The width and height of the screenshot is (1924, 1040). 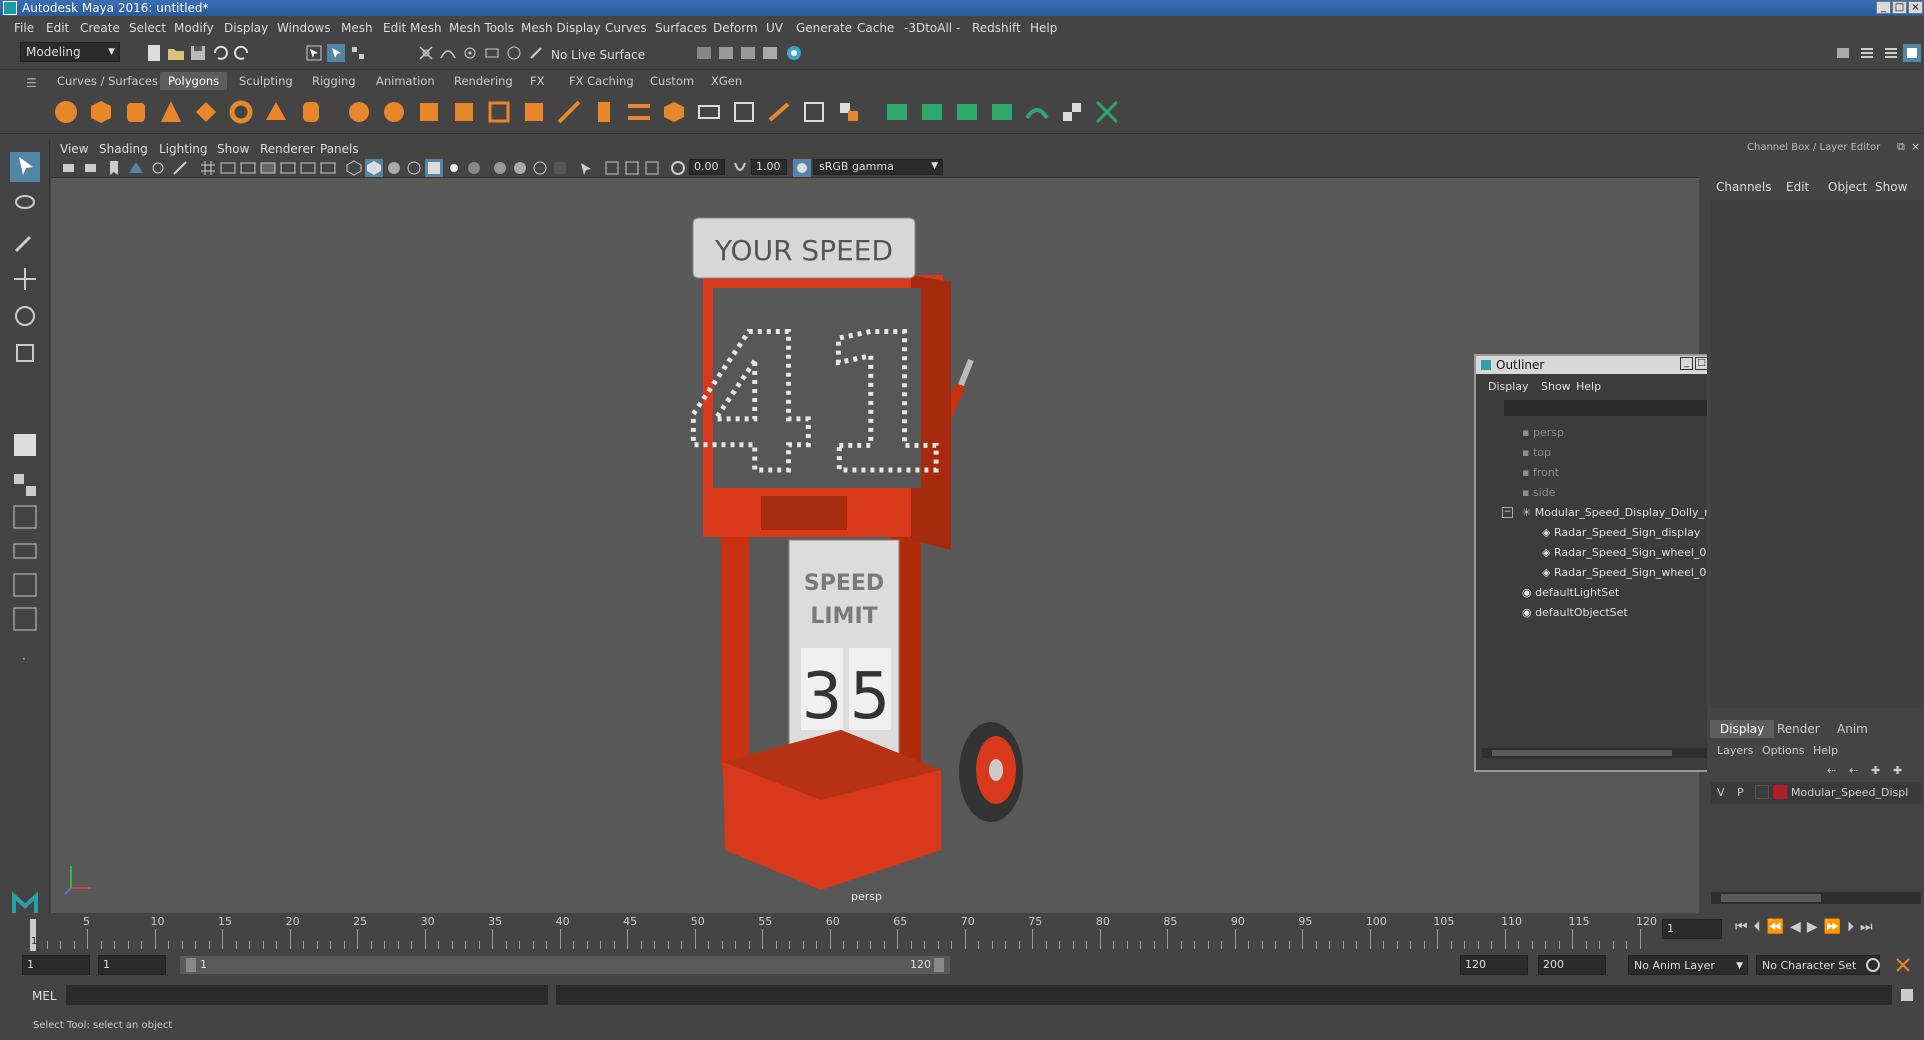 I want to click on range-bar: 1 120, so click(x=565, y=965).